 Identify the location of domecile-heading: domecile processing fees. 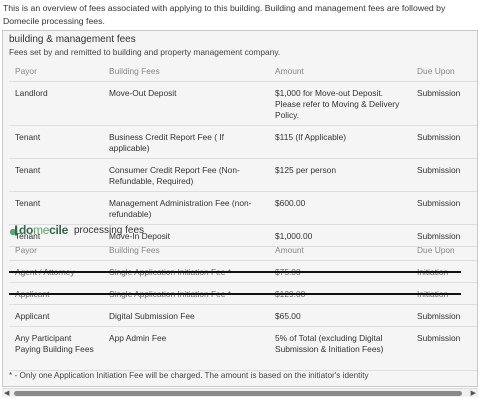
(76, 230).